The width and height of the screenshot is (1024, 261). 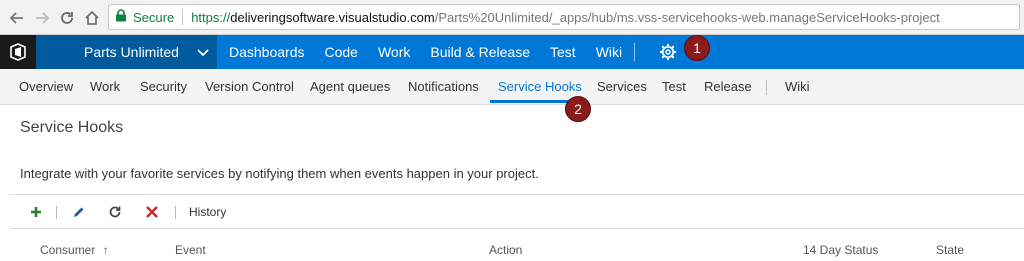 I want to click on tab-overview: Overview, so click(x=46, y=86).